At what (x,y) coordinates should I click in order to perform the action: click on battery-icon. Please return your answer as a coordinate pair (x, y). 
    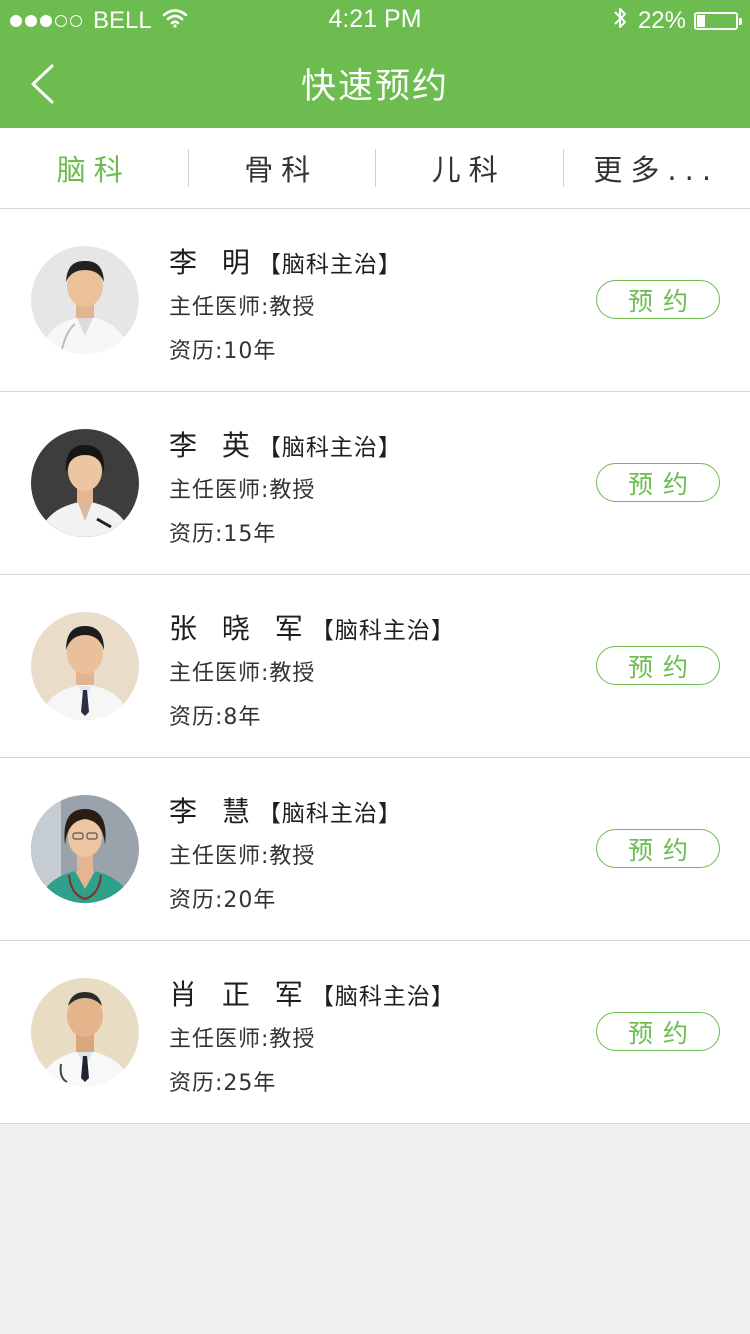
    Looking at the image, I should click on (718, 21).